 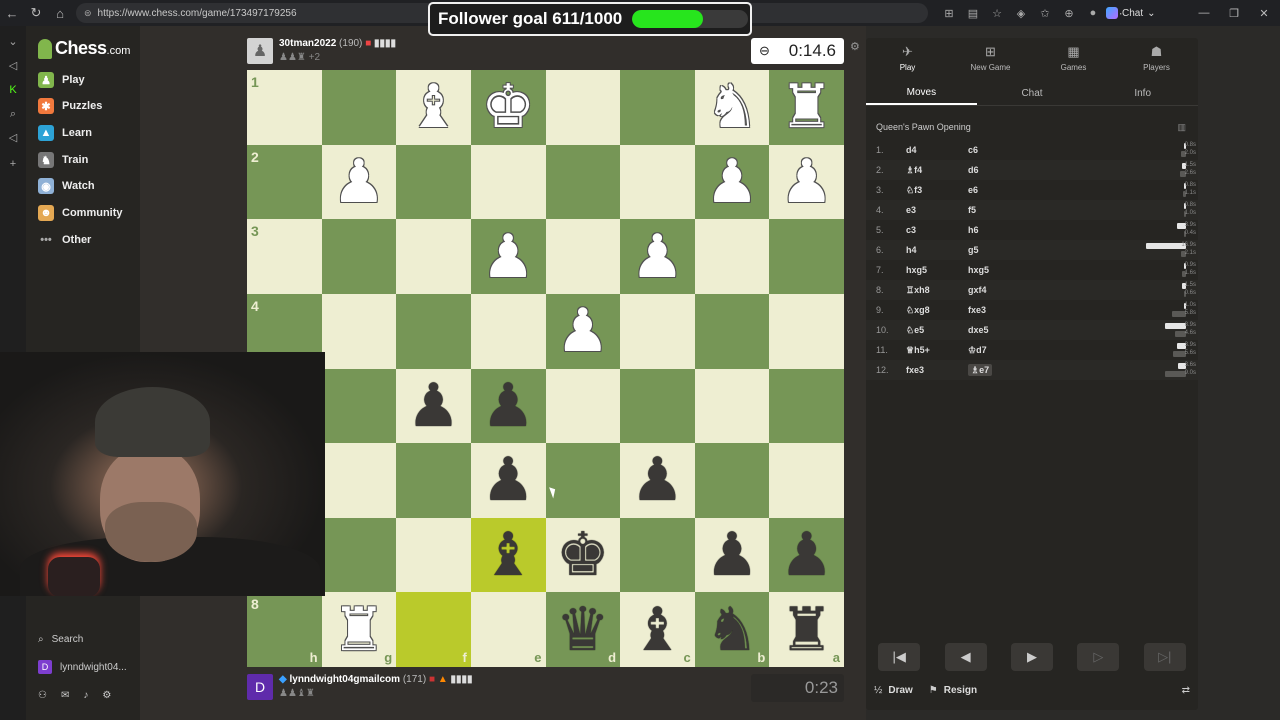 What do you see at coordinates (949, 13) in the screenshot?
I see `apps-icon: ⊞` at bounding box center [949, 13].